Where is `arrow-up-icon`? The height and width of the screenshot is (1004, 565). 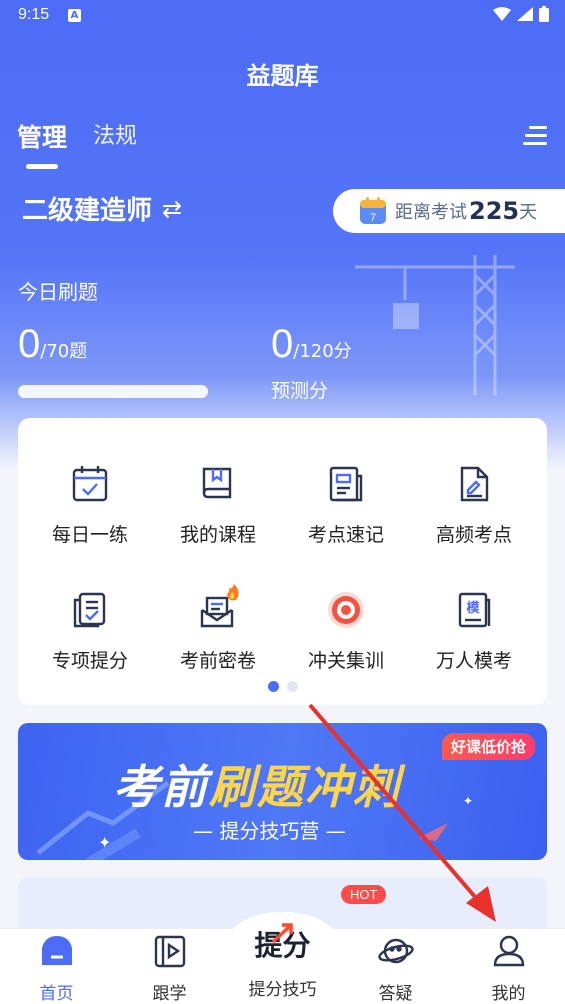
arrow-up-icon is located at coordinates (282, 933).